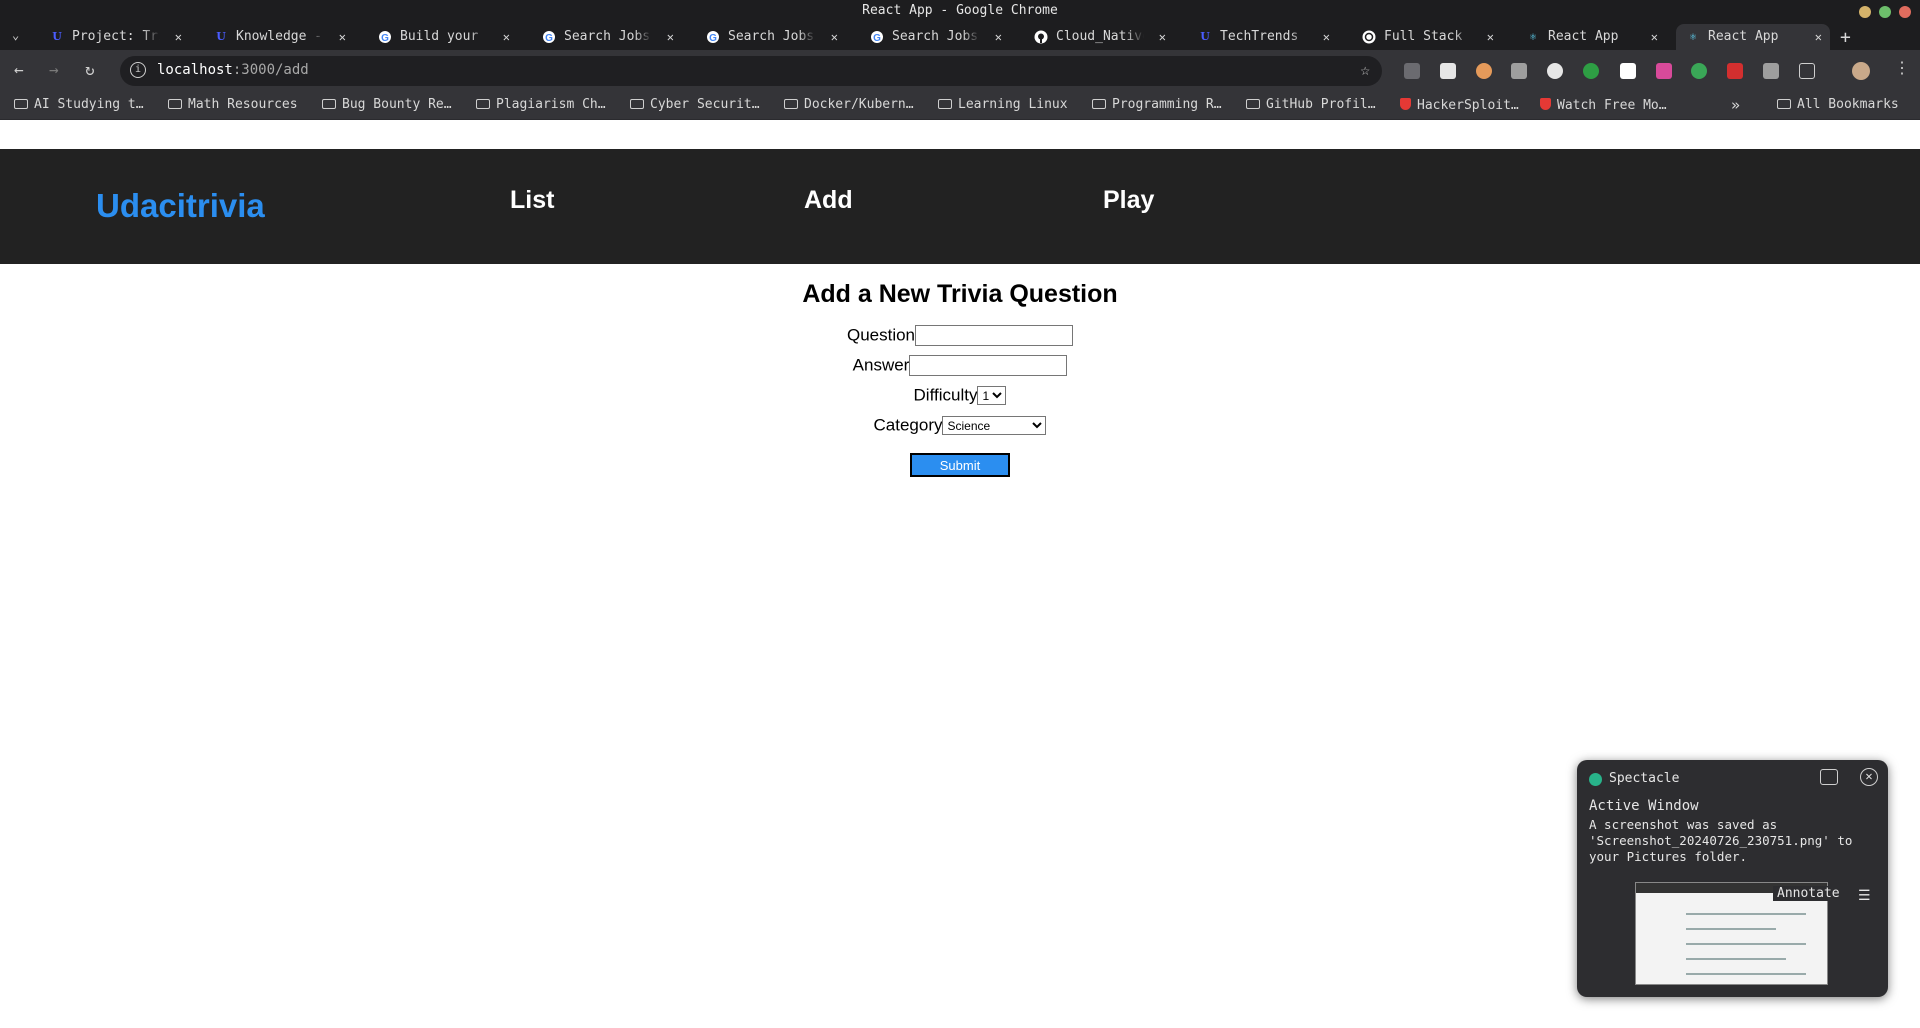 The width and height of the screenshot is (1920, 1028). I want to click on address-bar: i localhost:3000/add ☆, so click(751, 71).